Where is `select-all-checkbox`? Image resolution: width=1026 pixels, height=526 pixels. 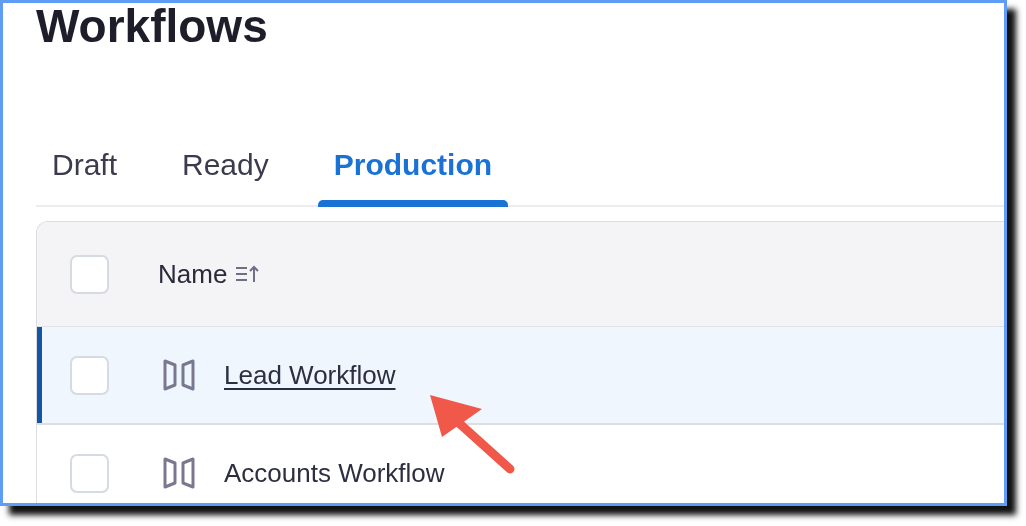
select-all-checkbox is located at coordinates (89, 274).